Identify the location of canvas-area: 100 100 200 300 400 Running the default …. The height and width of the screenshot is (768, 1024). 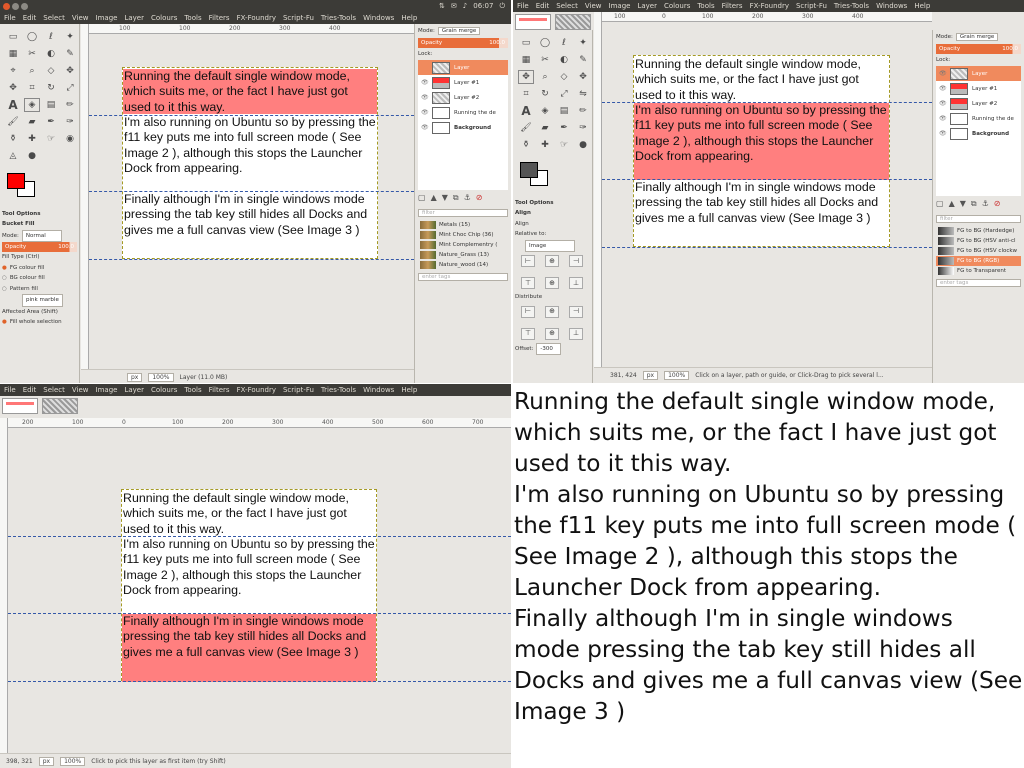
(247, 196).